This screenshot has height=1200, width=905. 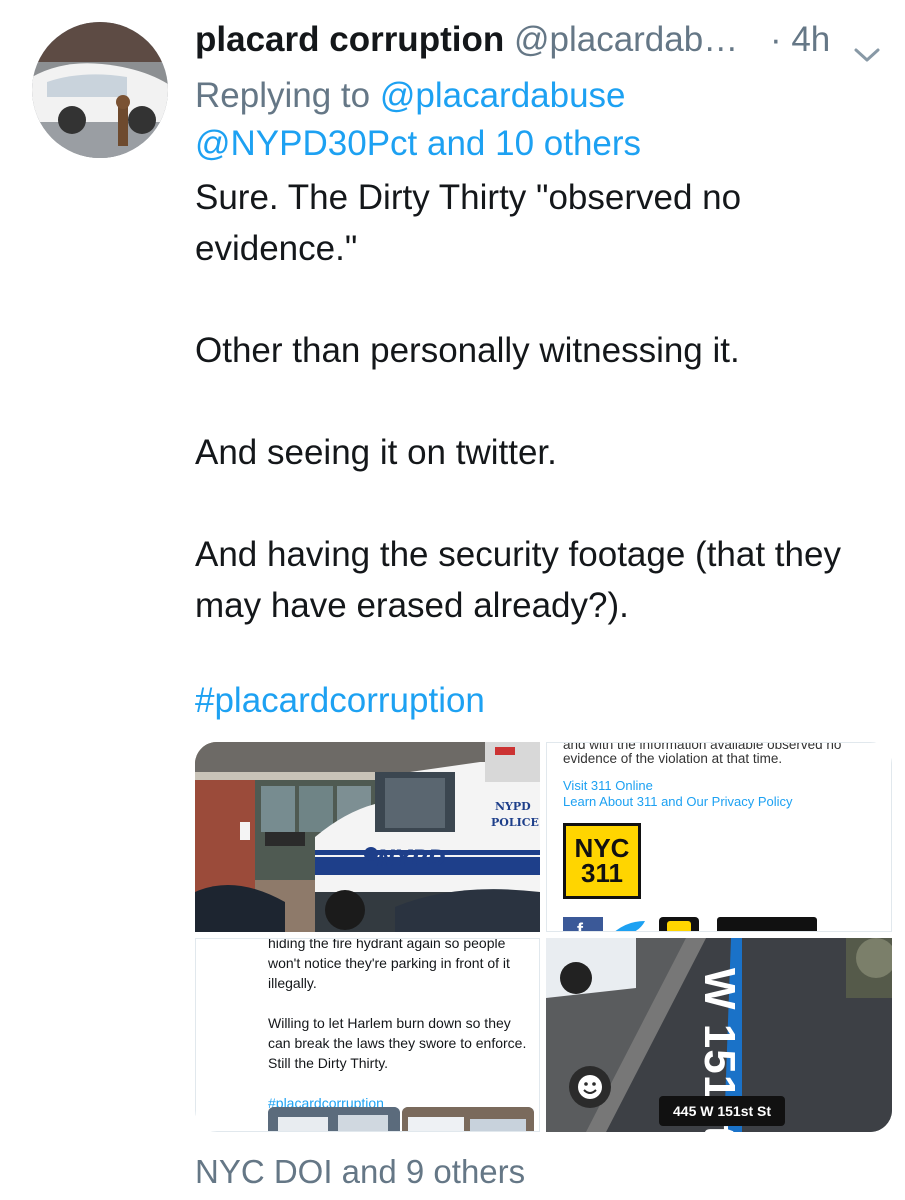 I want to click on tow-truck-image: NYPD POLICE NYPD, so click(x=367, y=837).